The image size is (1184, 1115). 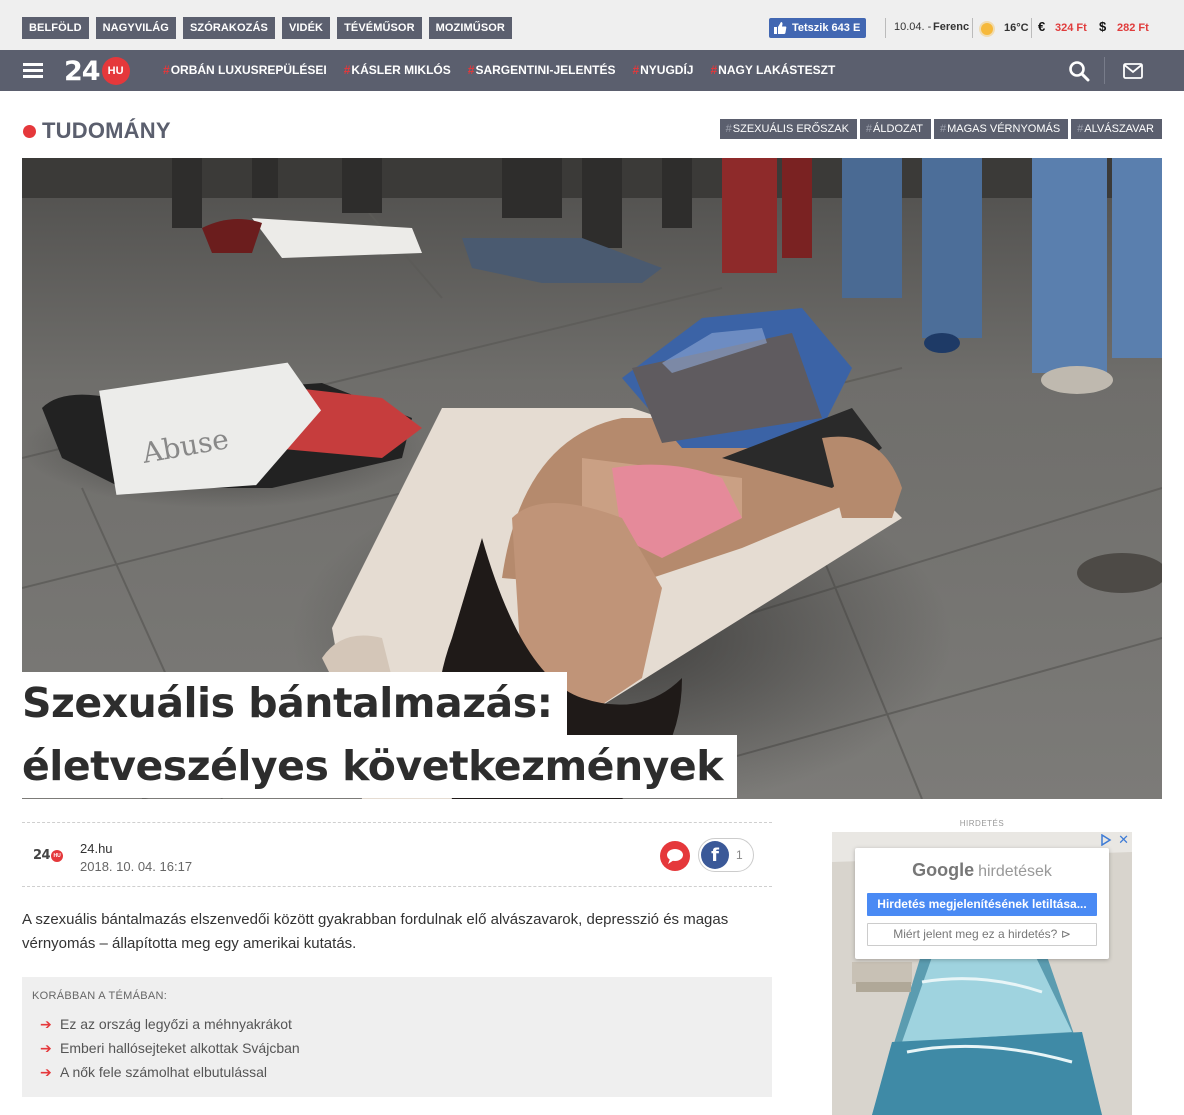 What do you see at coordinates (913, 27) in the screenshot?
I see `current-date: 10.04. -` at bounding box center [913, 27].